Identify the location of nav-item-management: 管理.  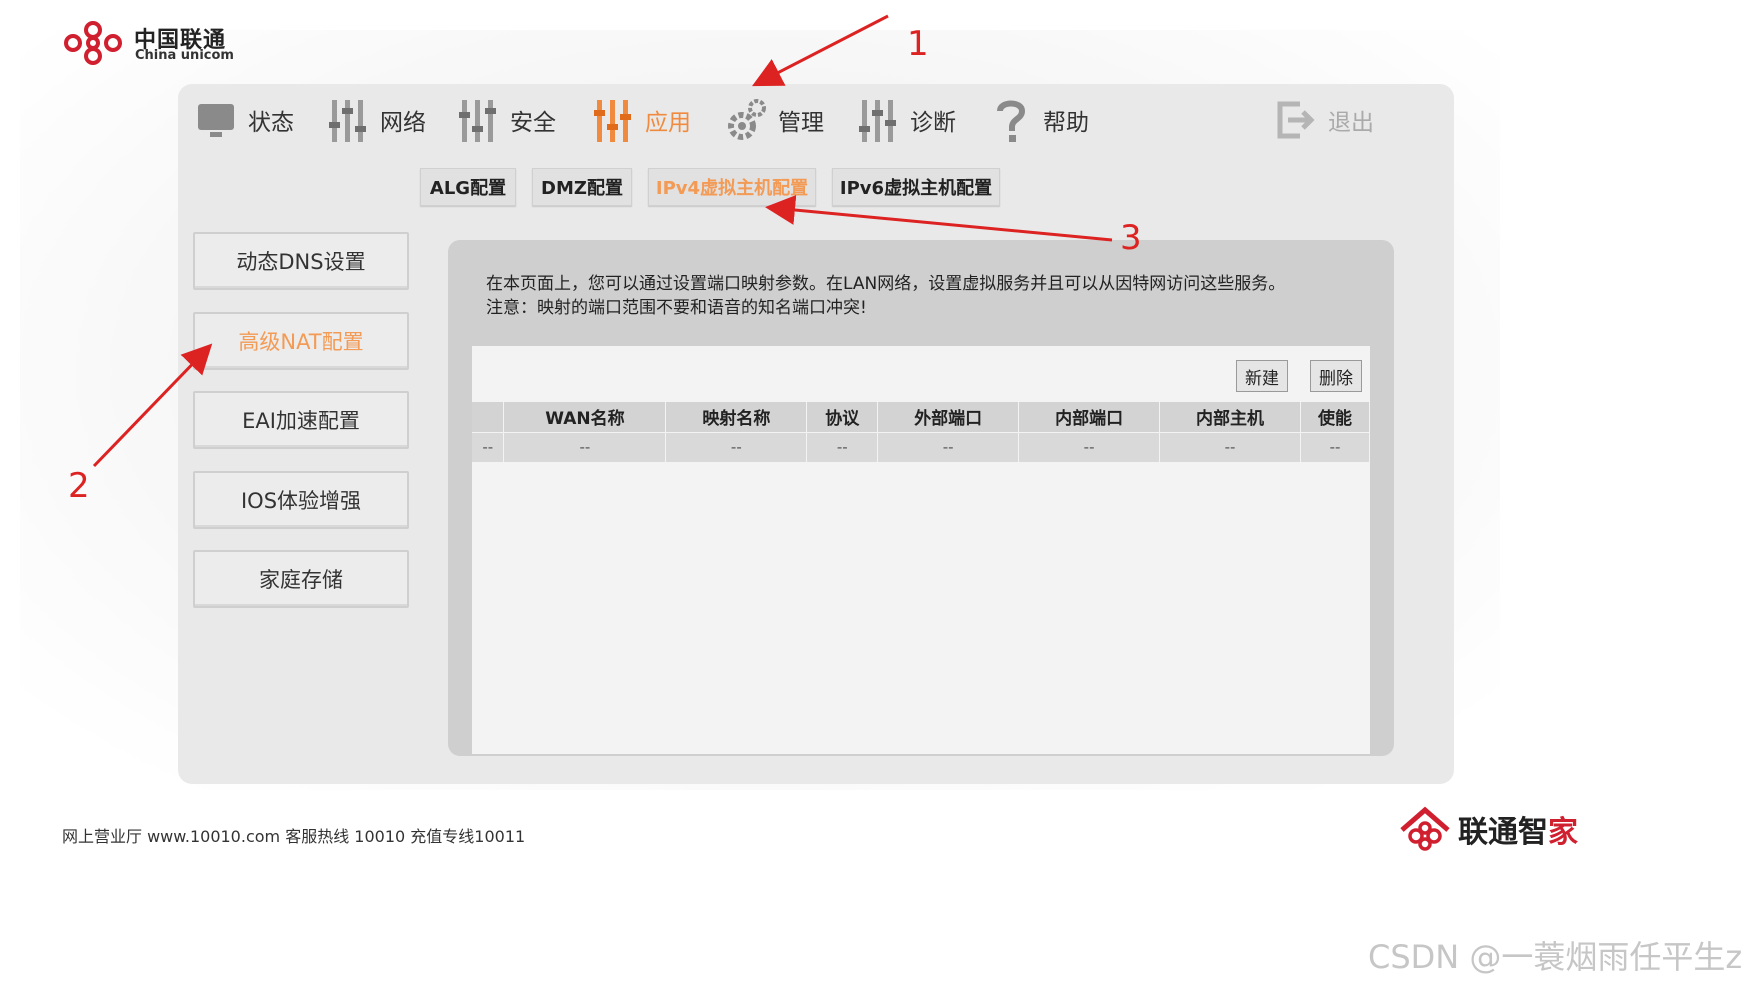
(775, 120).